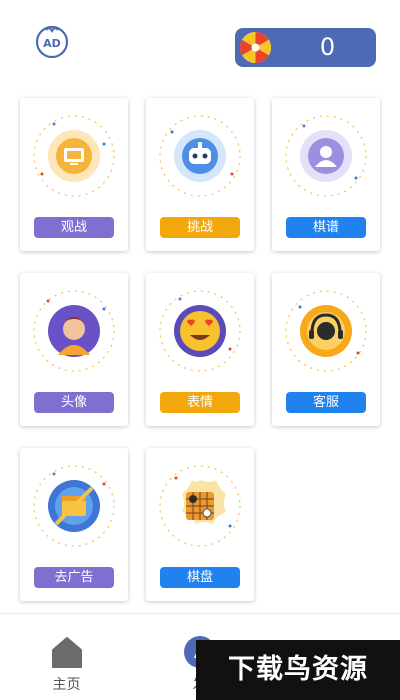 This screenshot has height=700, width=400. I want to click on ad-label: AD, so click(52, 43).